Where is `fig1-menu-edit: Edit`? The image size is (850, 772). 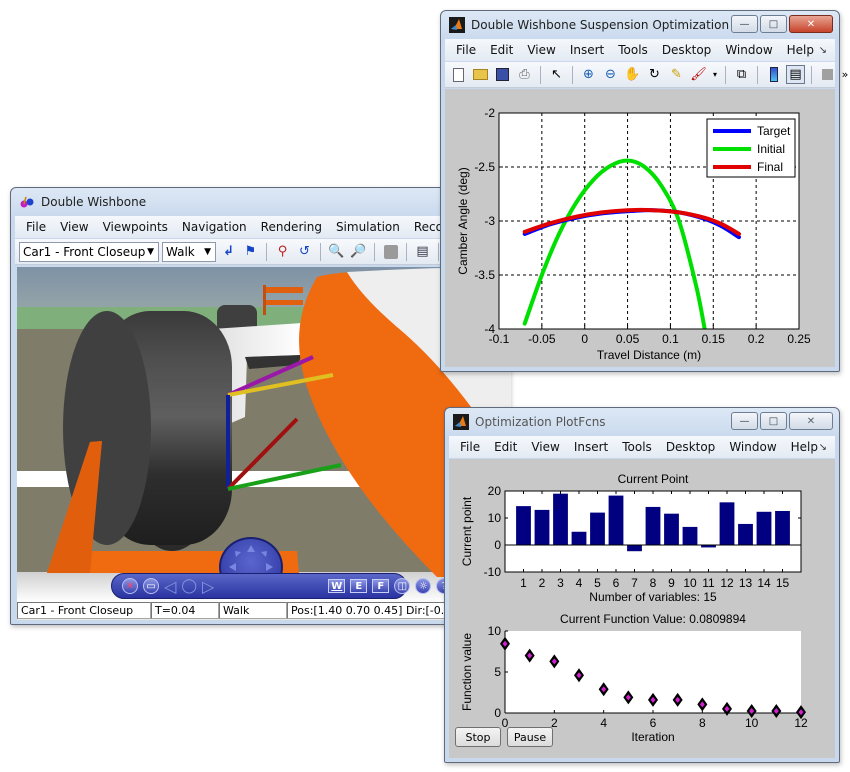
fig1-menu-edit: Edit is located at coordinates (501, 50).